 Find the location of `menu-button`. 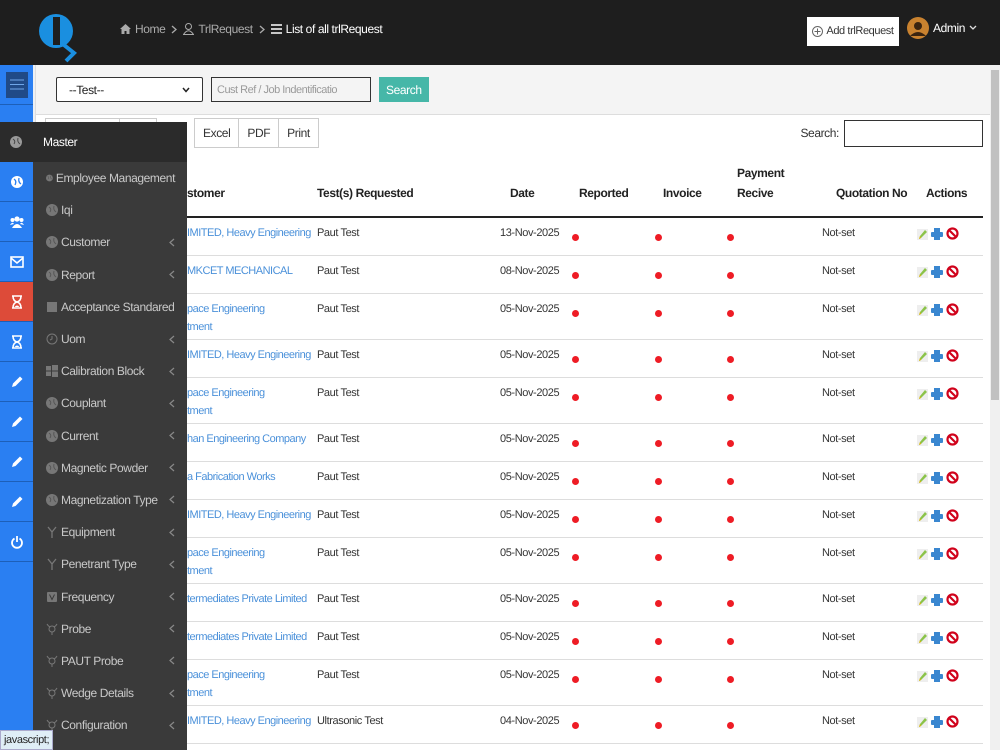

menu-button is located at coordinates (17, 85).